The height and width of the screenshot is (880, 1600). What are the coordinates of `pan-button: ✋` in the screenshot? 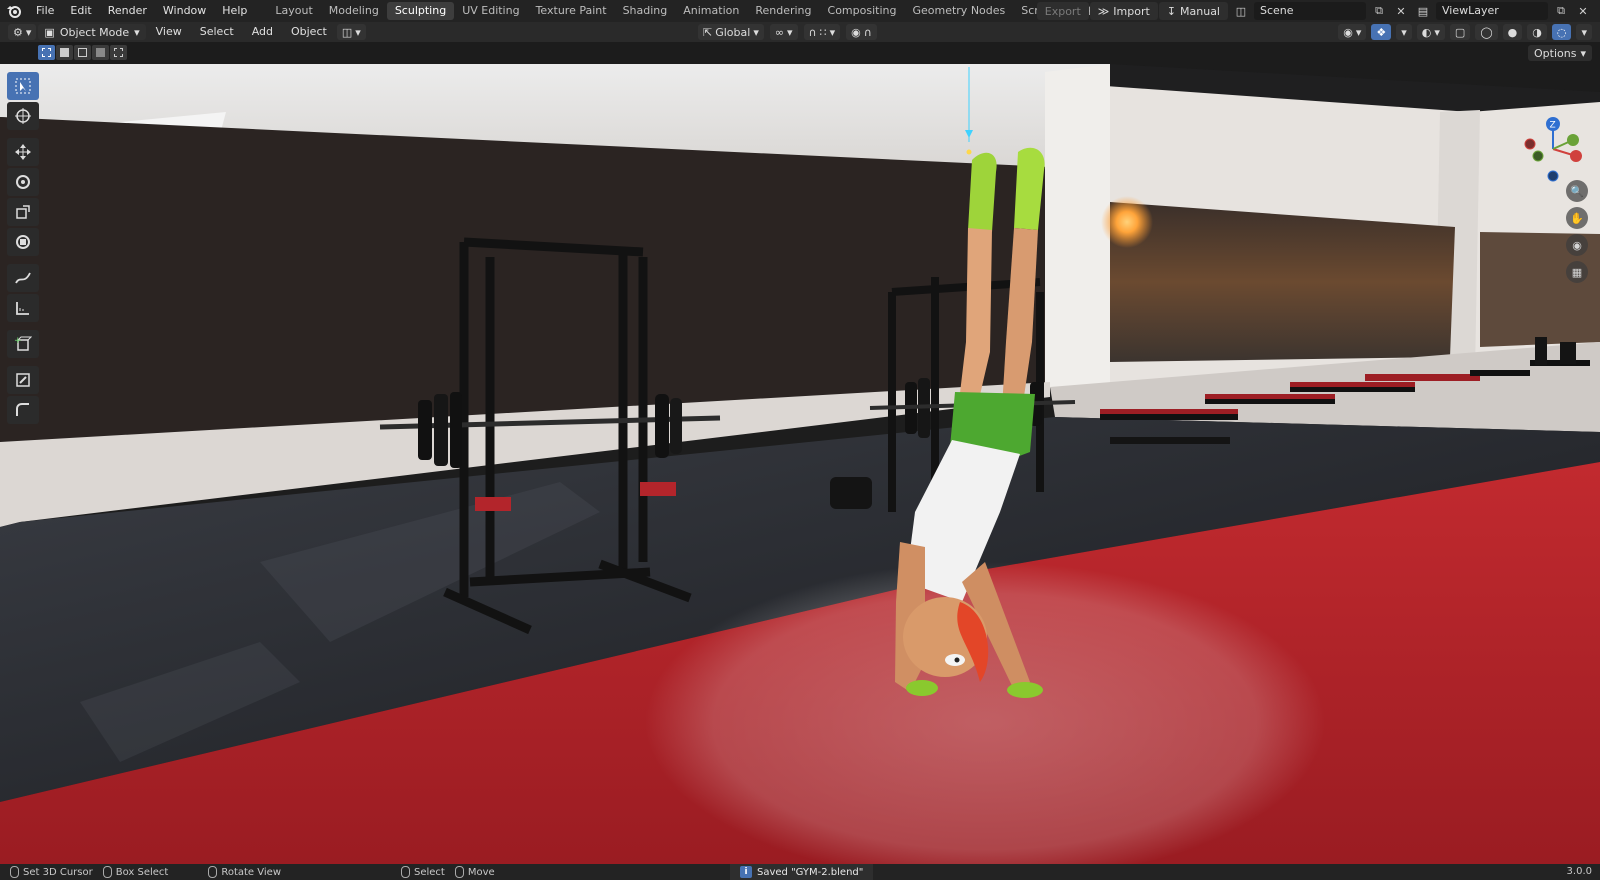 It's located at (1577, 218).